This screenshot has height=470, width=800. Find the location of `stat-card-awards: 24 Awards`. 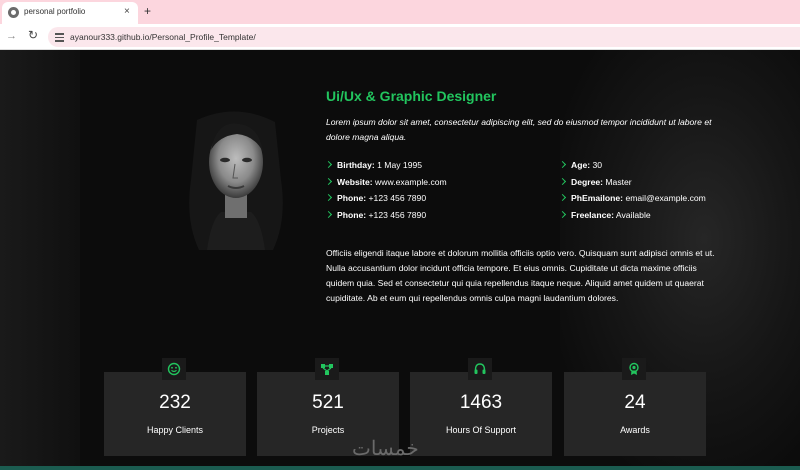

stat-card-awards: 24 Awards is located at coordinates (635, 407).